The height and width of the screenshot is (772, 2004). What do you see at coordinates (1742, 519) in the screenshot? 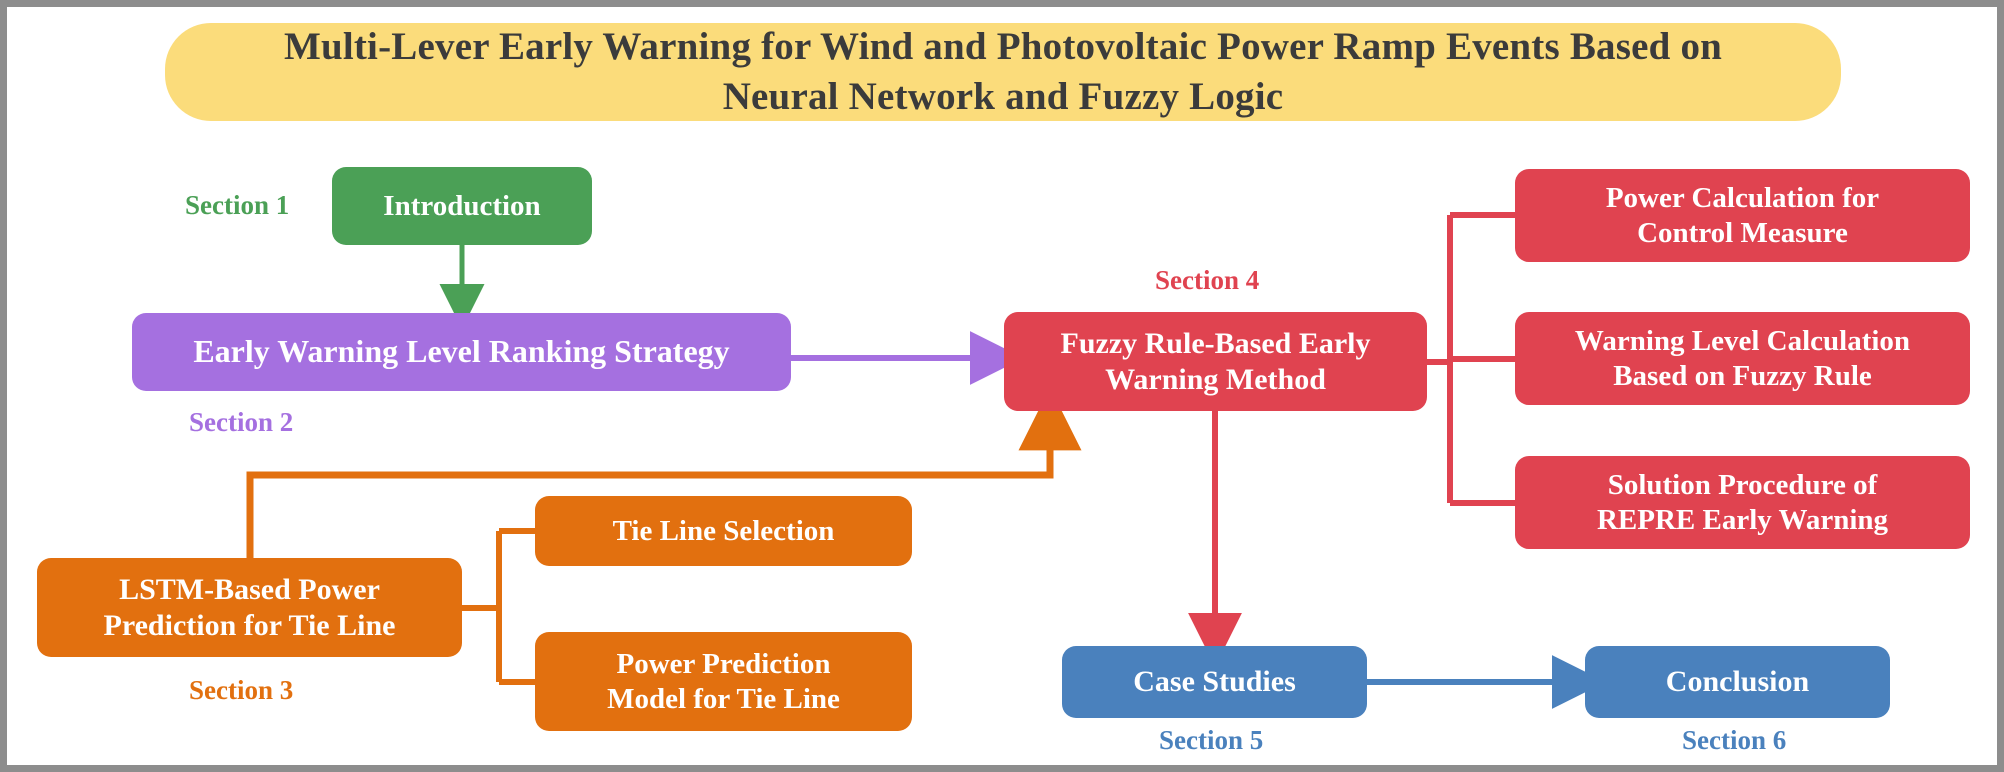
I see `node-spr-line2: REPRE Early Warning` at bounding box center [1742, 519].